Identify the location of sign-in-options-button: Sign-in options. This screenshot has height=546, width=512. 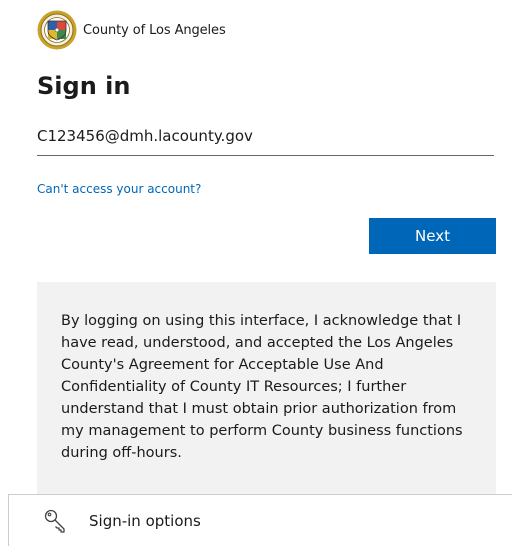
(260, 520).